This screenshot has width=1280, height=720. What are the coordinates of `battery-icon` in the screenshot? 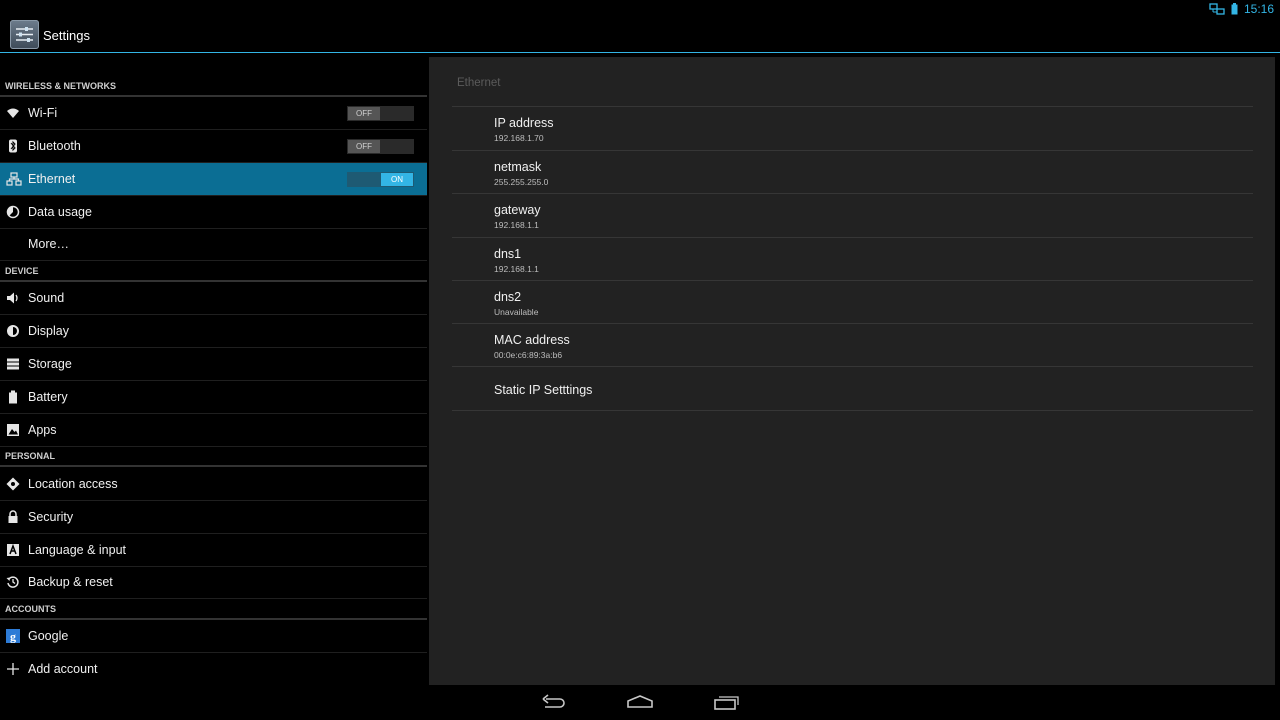 It's located at (13, 397).